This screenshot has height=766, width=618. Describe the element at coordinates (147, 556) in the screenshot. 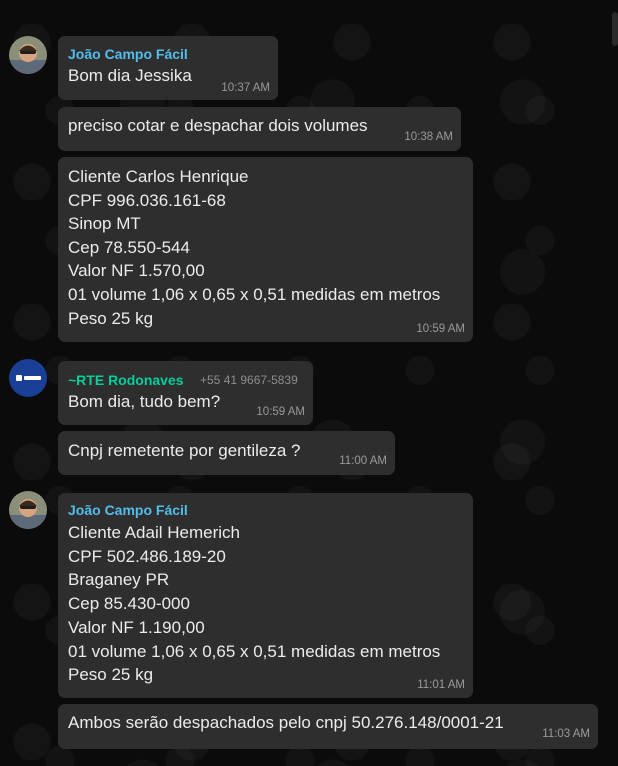

I see `message-text: CPF 502.486.189-20` at that location.